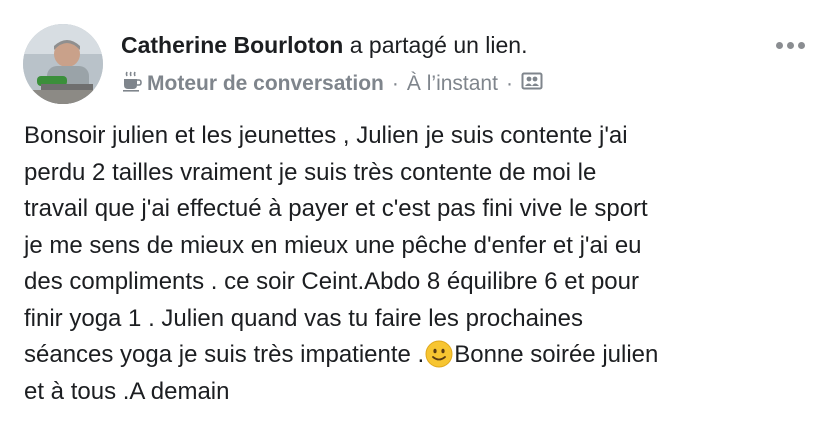 The height and width of the screenshot is (432, 828). Describe the element at coordinates (790, 45) in the screenshot. I see `more-options-icon` at that location.